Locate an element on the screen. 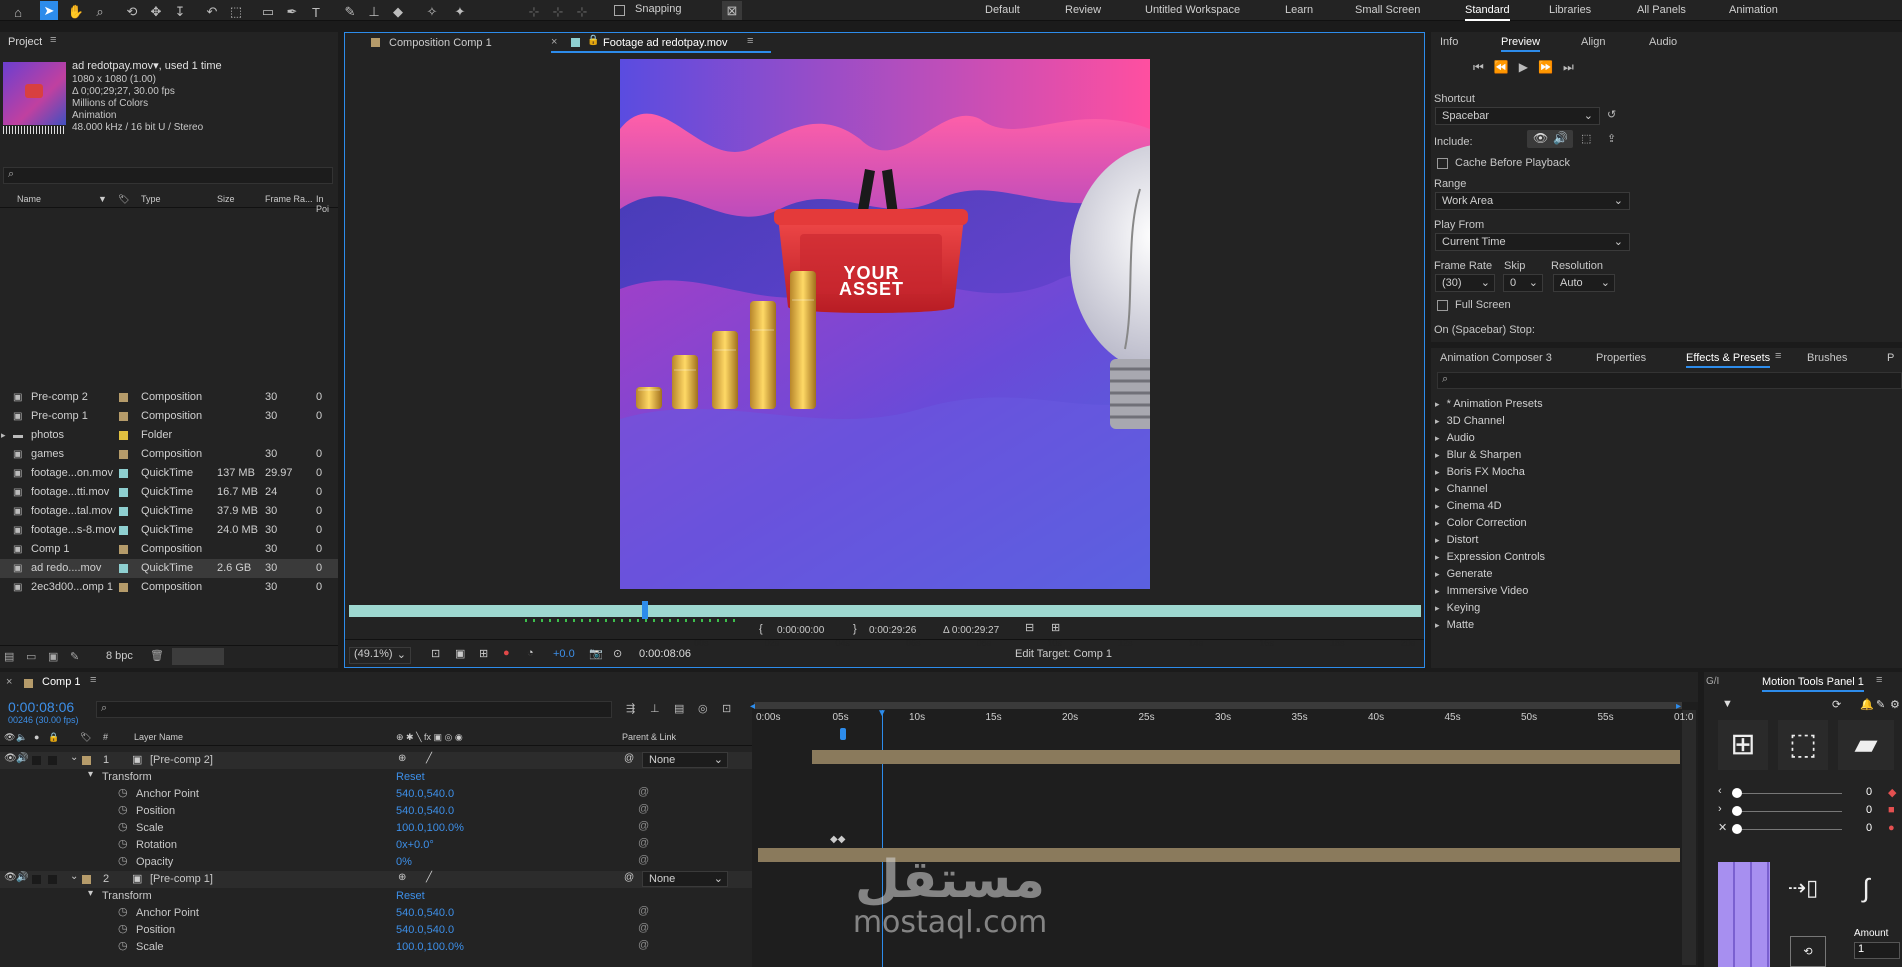  comp-tab: Composition Comp 1 is located at coordinates (450, 43).